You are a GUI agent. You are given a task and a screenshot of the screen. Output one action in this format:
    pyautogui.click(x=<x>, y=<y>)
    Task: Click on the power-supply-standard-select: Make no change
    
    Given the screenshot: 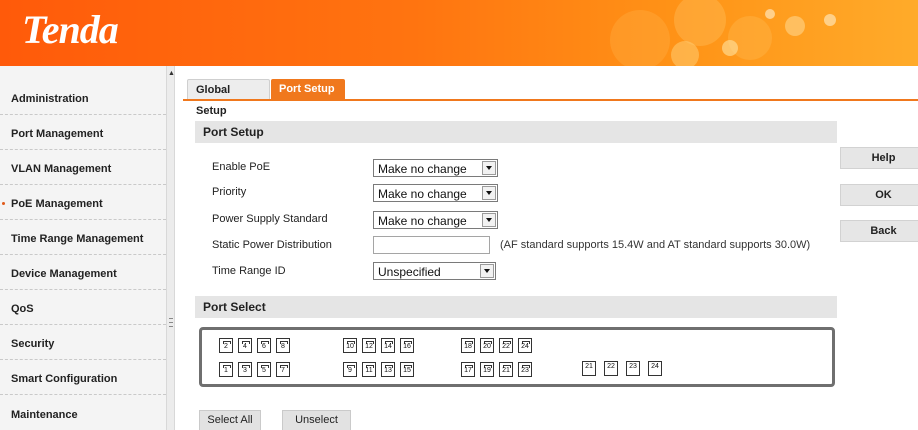 What is the action you would take?
    pyautogui.click(x=435, y=220)
    